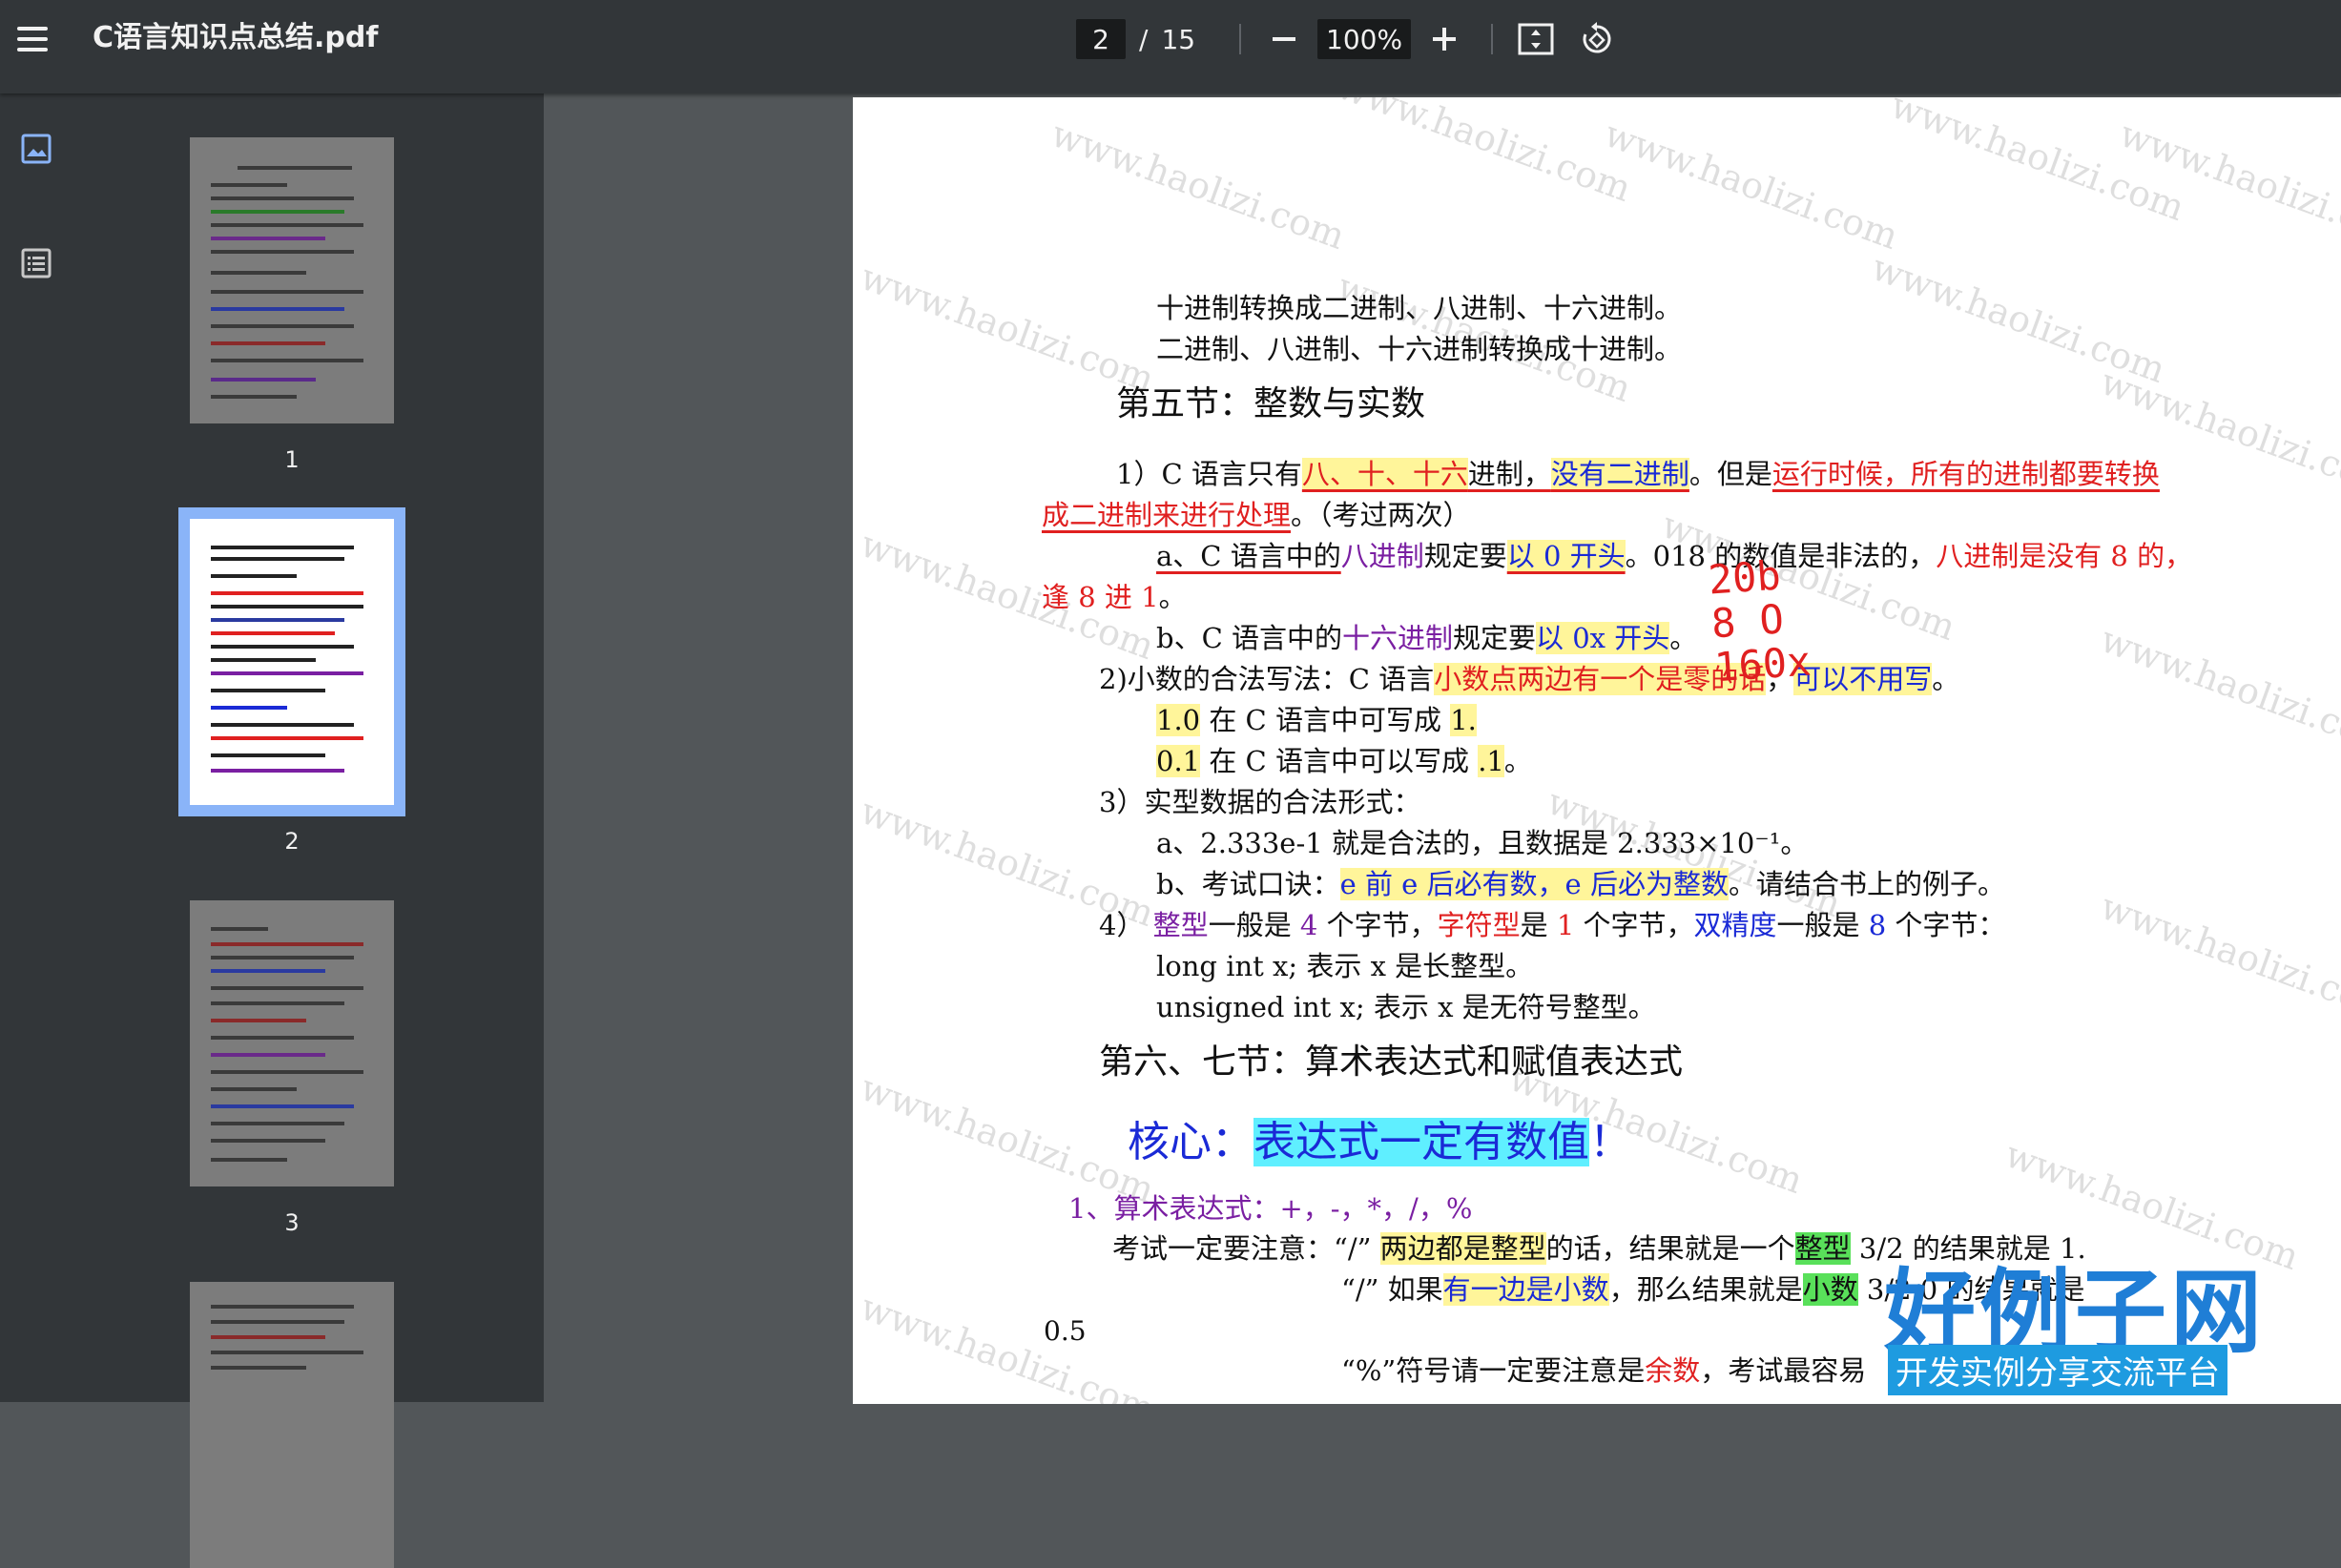 The width and height of the screenshot is (2341, 1568). I want to click on toolbar-divider, so click(1492, 39).